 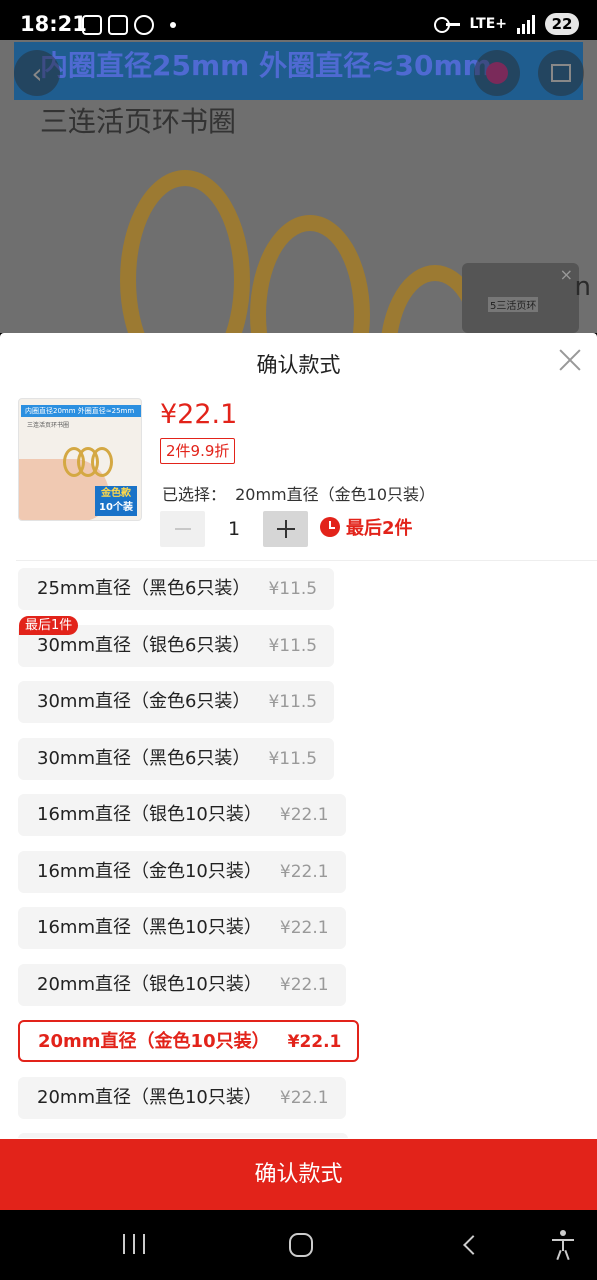 I want to click on variant-option: 最后1件 30mm直径（银色6只装） ¥11.5, so click(x=176, y=641).